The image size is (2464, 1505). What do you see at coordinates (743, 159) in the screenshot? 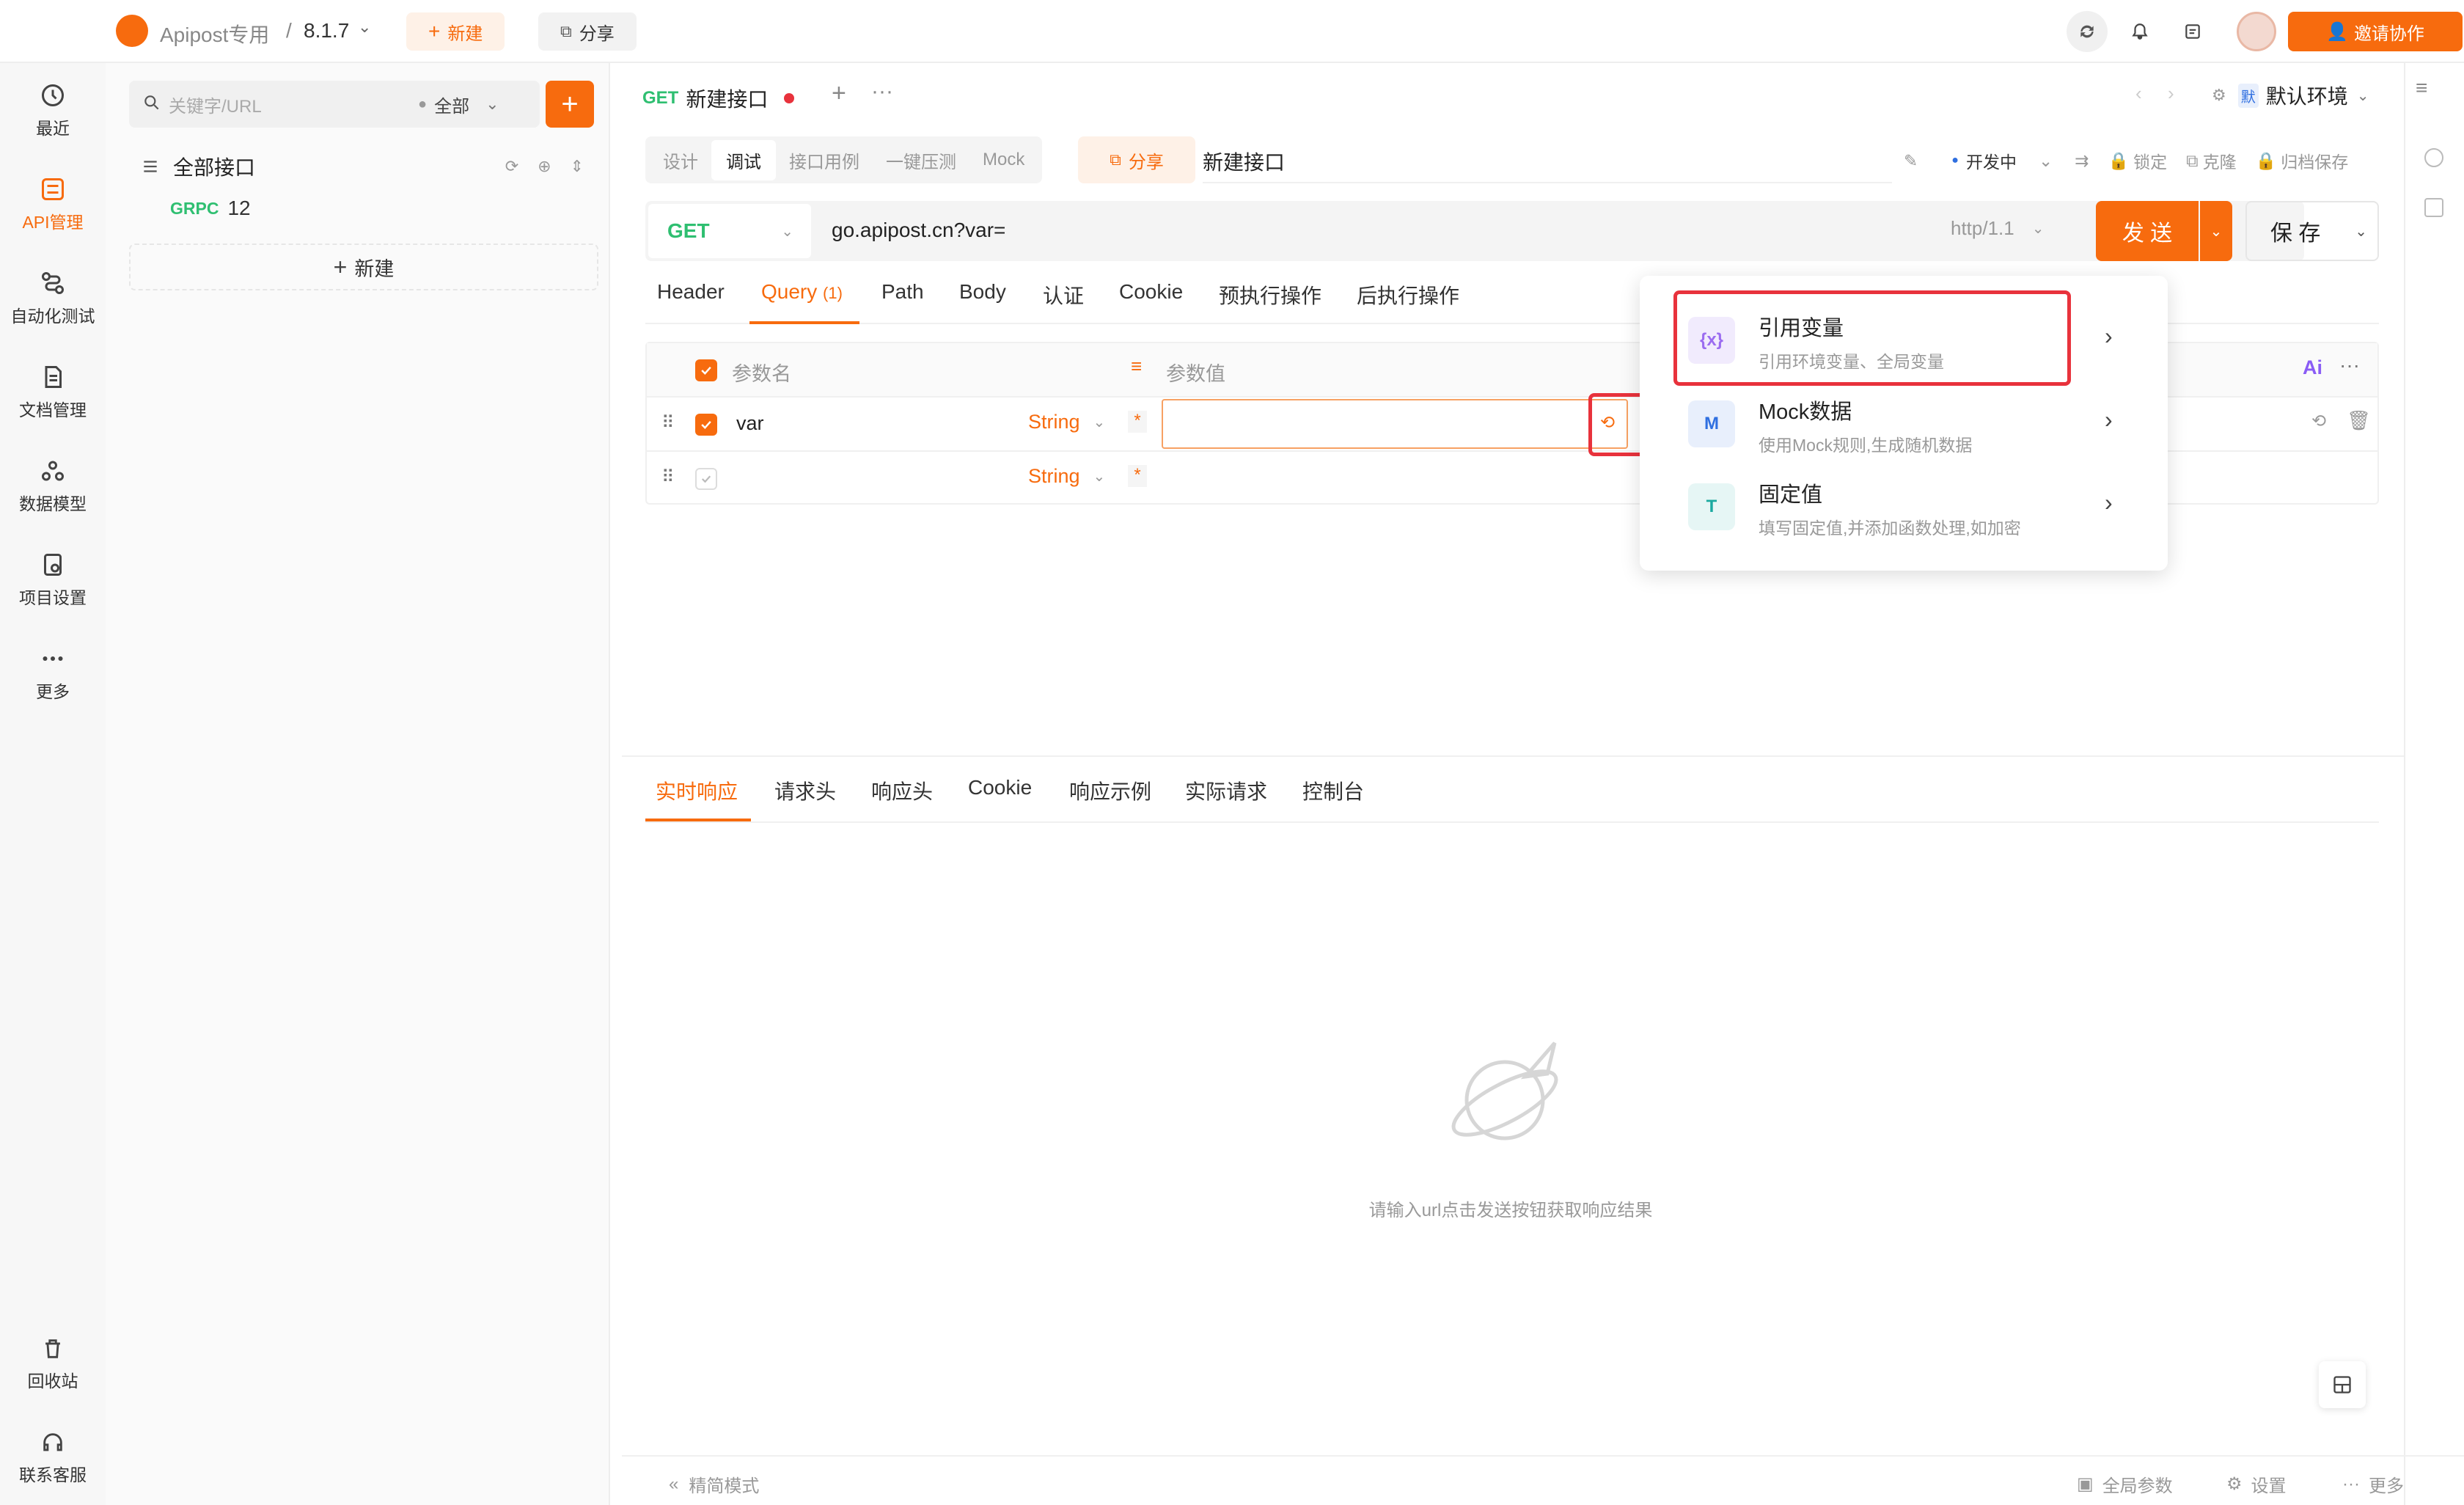
I see `tab-debug: 调试` at bounding box center [743, 159].